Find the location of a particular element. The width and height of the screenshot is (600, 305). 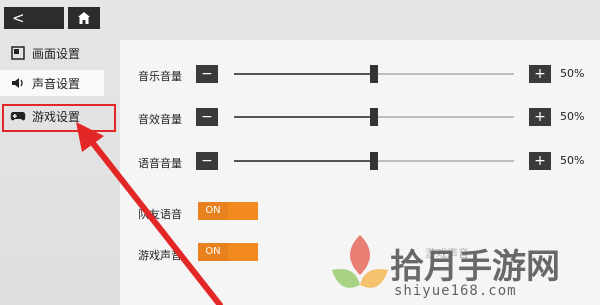

slider-row-music: 音乐音量 − + 50% is located at coordinates (360, 75).